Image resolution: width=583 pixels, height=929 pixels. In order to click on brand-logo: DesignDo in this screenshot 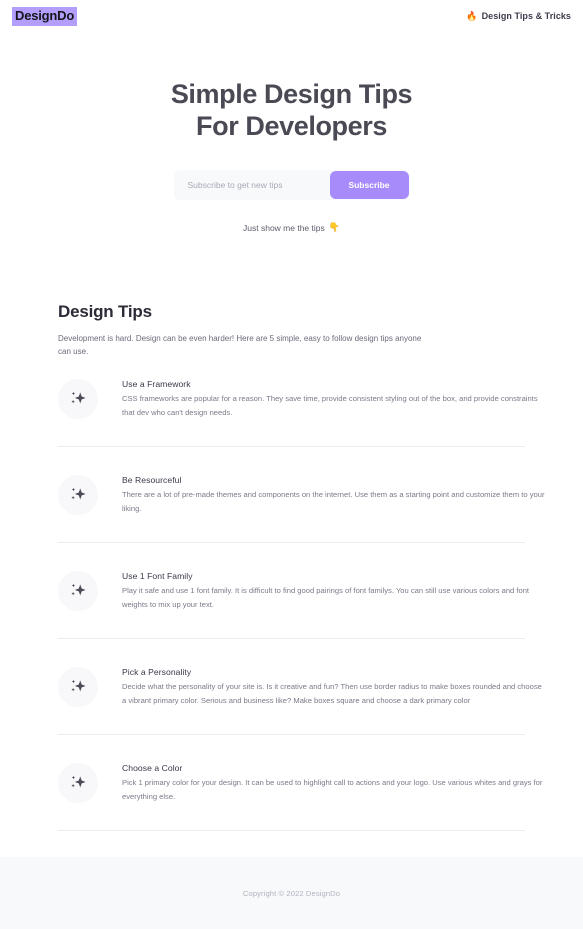, I will do `click(45, 16)`.